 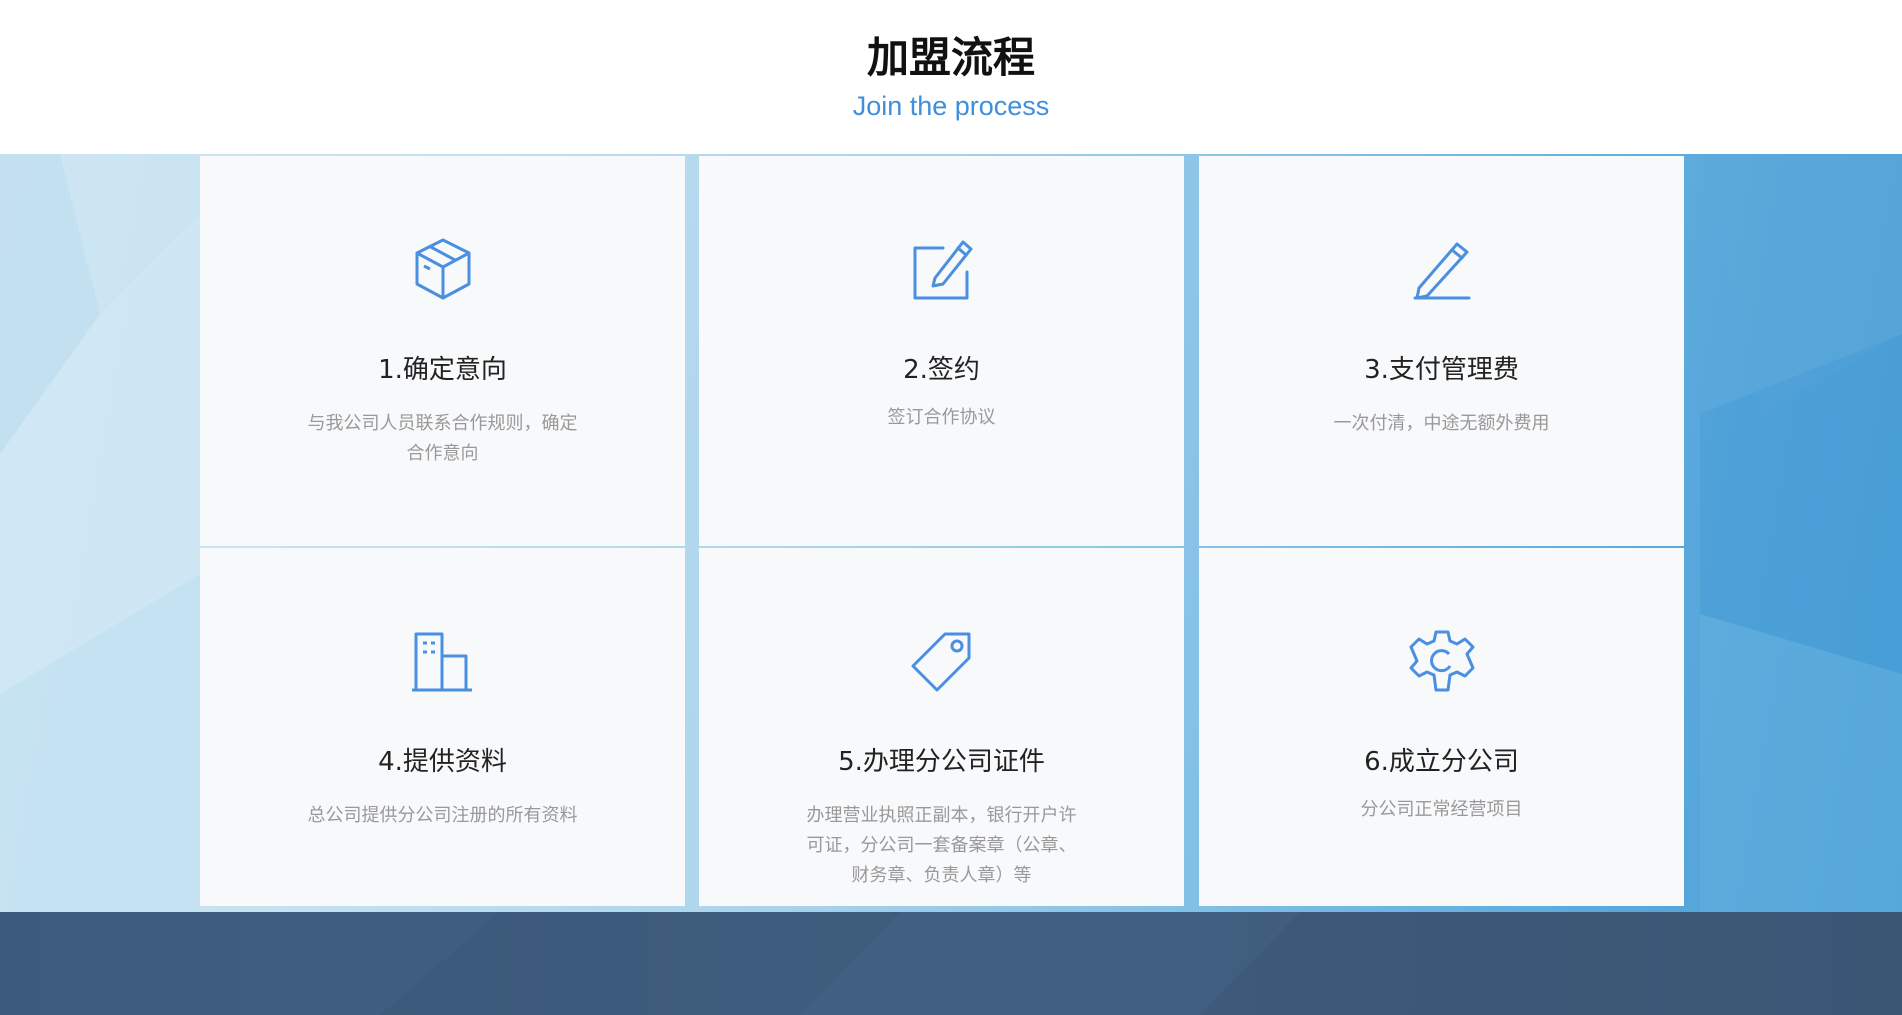 What do you see at coordinates (442, 661) in the screenshot?
I see `building-icon` at bounding box center [442, 661].